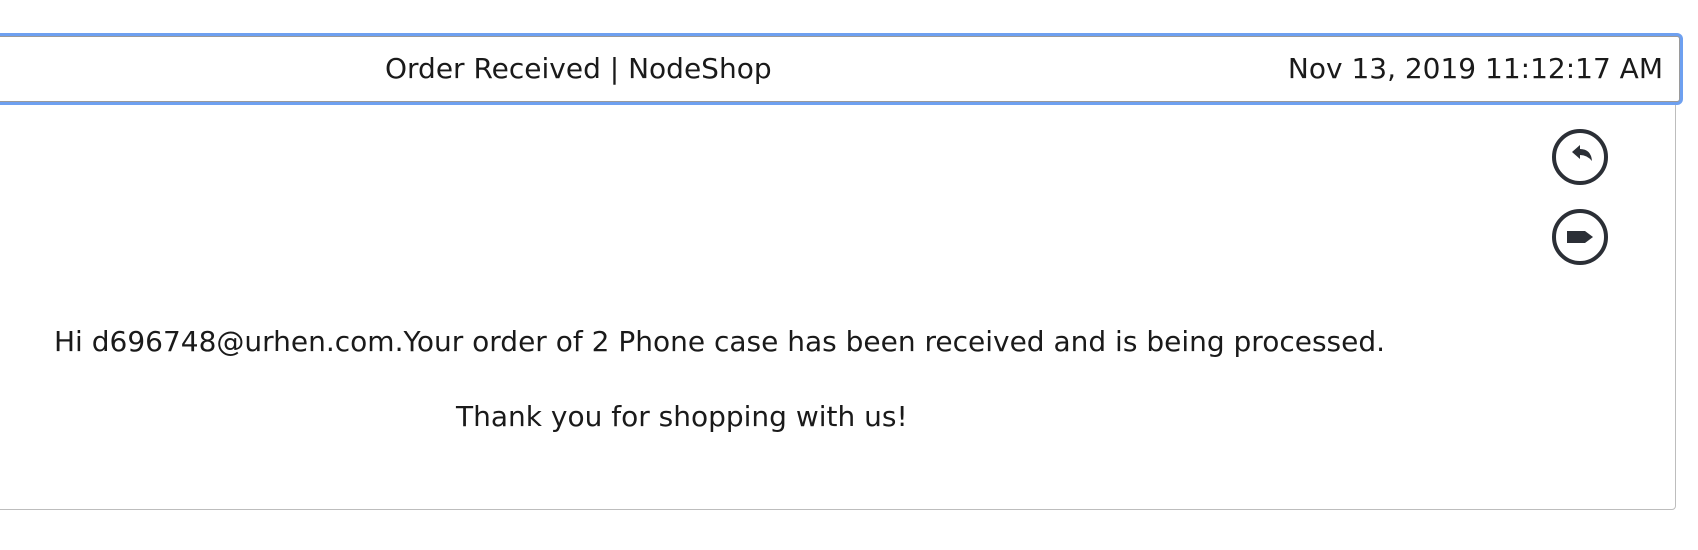 The height and width of the screenshot is (550, 1698). I want to click on reply-icon, so click(1580, 157).